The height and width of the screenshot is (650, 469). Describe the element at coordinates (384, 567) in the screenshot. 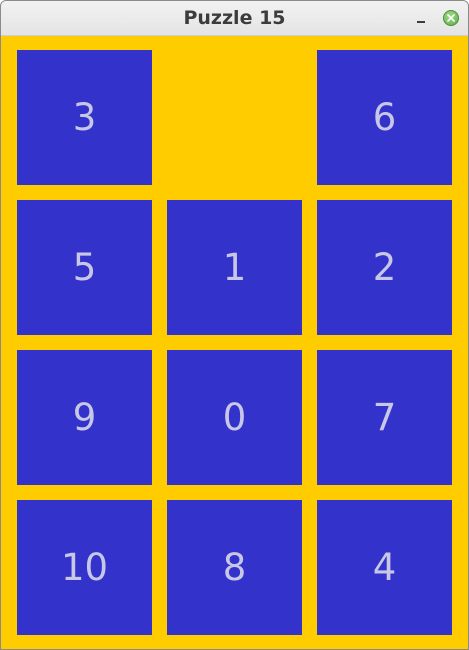

I see `tile: 4` at that location.